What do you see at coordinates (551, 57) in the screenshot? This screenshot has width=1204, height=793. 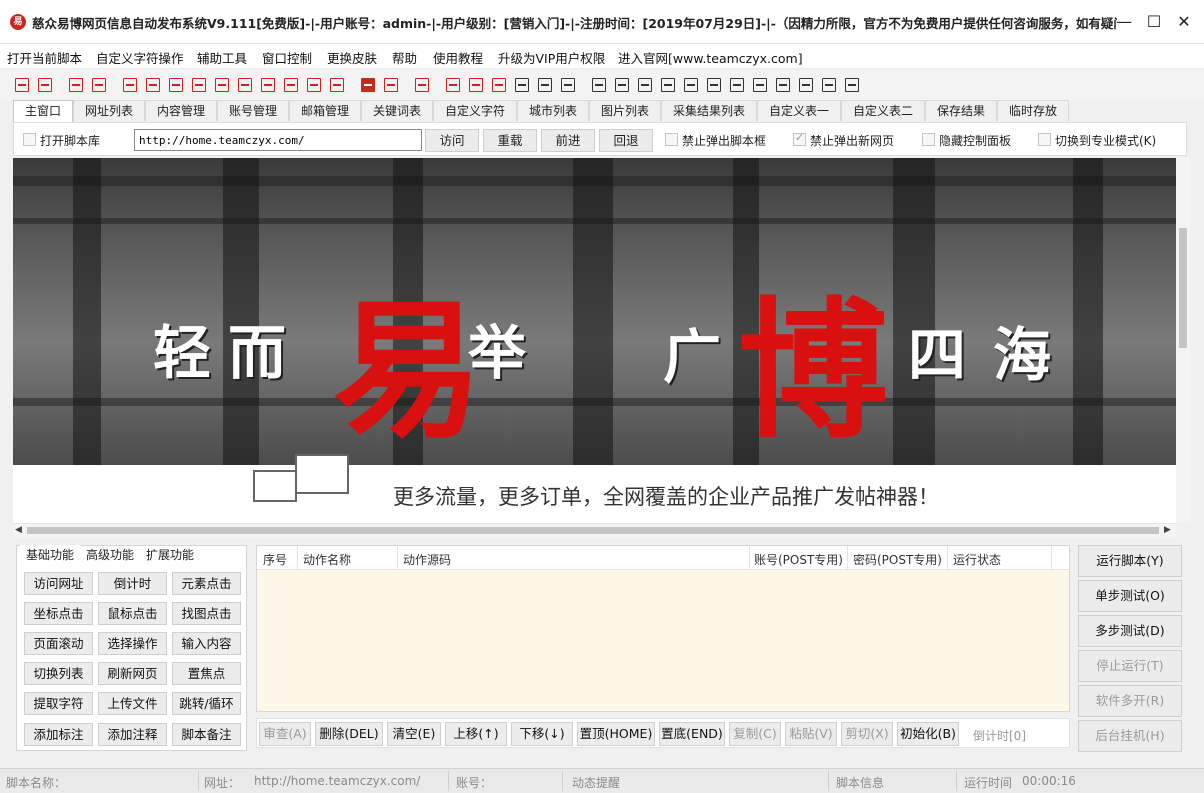 I see `menu-upgrade-vip: 升级为VIP用户权限` at bounding box center [551, 57].